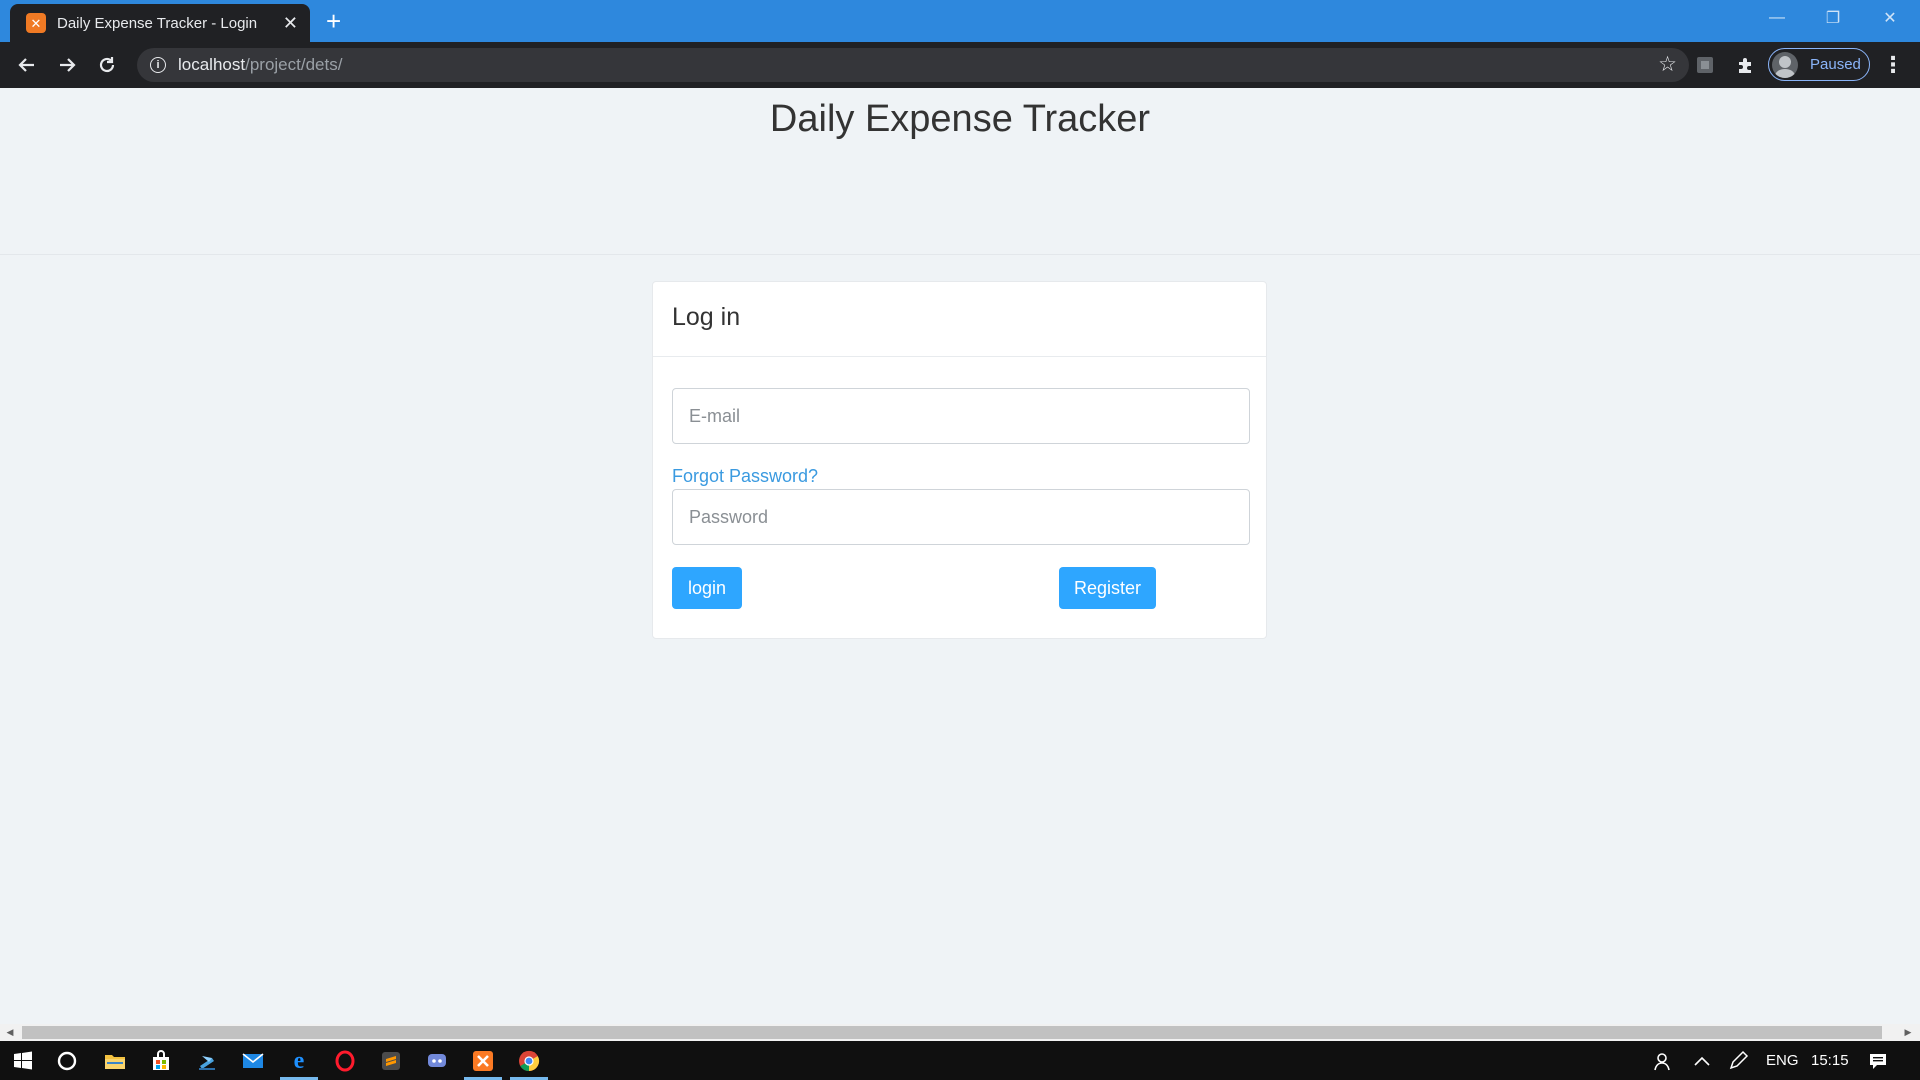 This screenshot has height=1080, width=1920. What do you see at coordinates (706, 317) in the screenshot?
I see `card-title: Log in` at bounding box center [706, 317].